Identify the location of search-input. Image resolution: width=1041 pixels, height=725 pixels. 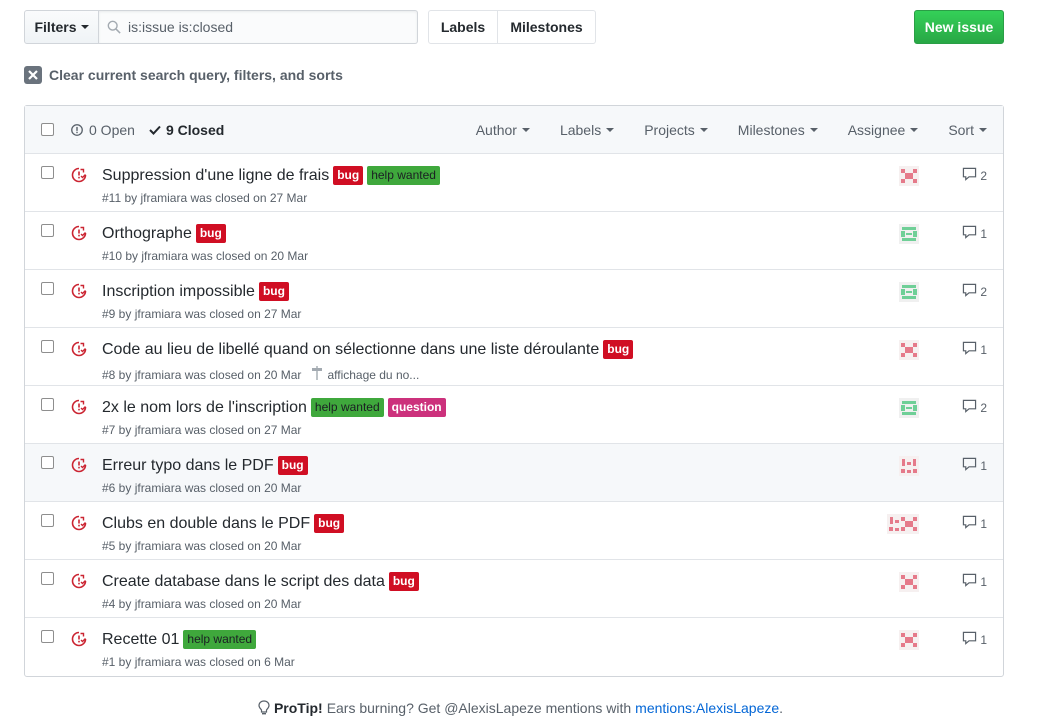
(258, 27).